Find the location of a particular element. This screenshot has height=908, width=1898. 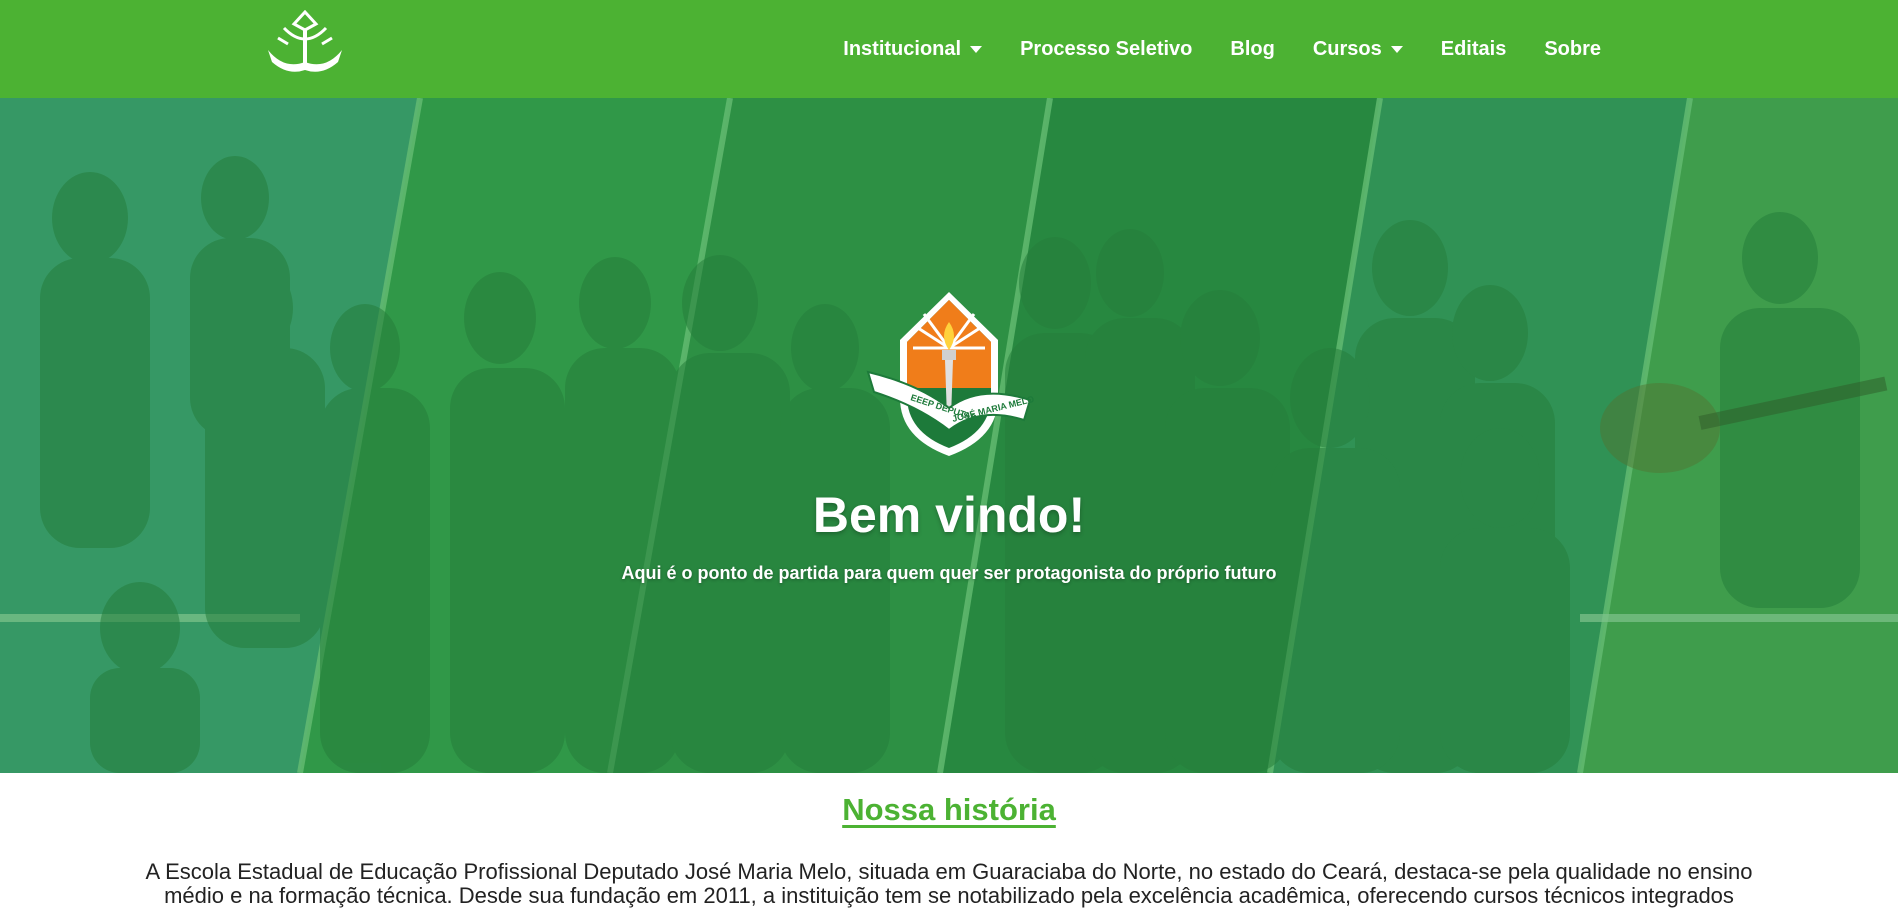

school-crest: EEEP DEPUTADO JOSÉ MARIA MELO is located at coordinates (949, 373).